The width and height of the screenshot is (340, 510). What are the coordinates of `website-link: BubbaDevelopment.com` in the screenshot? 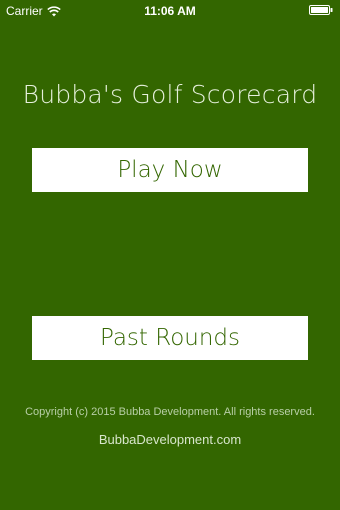 It's located at (170, 439).